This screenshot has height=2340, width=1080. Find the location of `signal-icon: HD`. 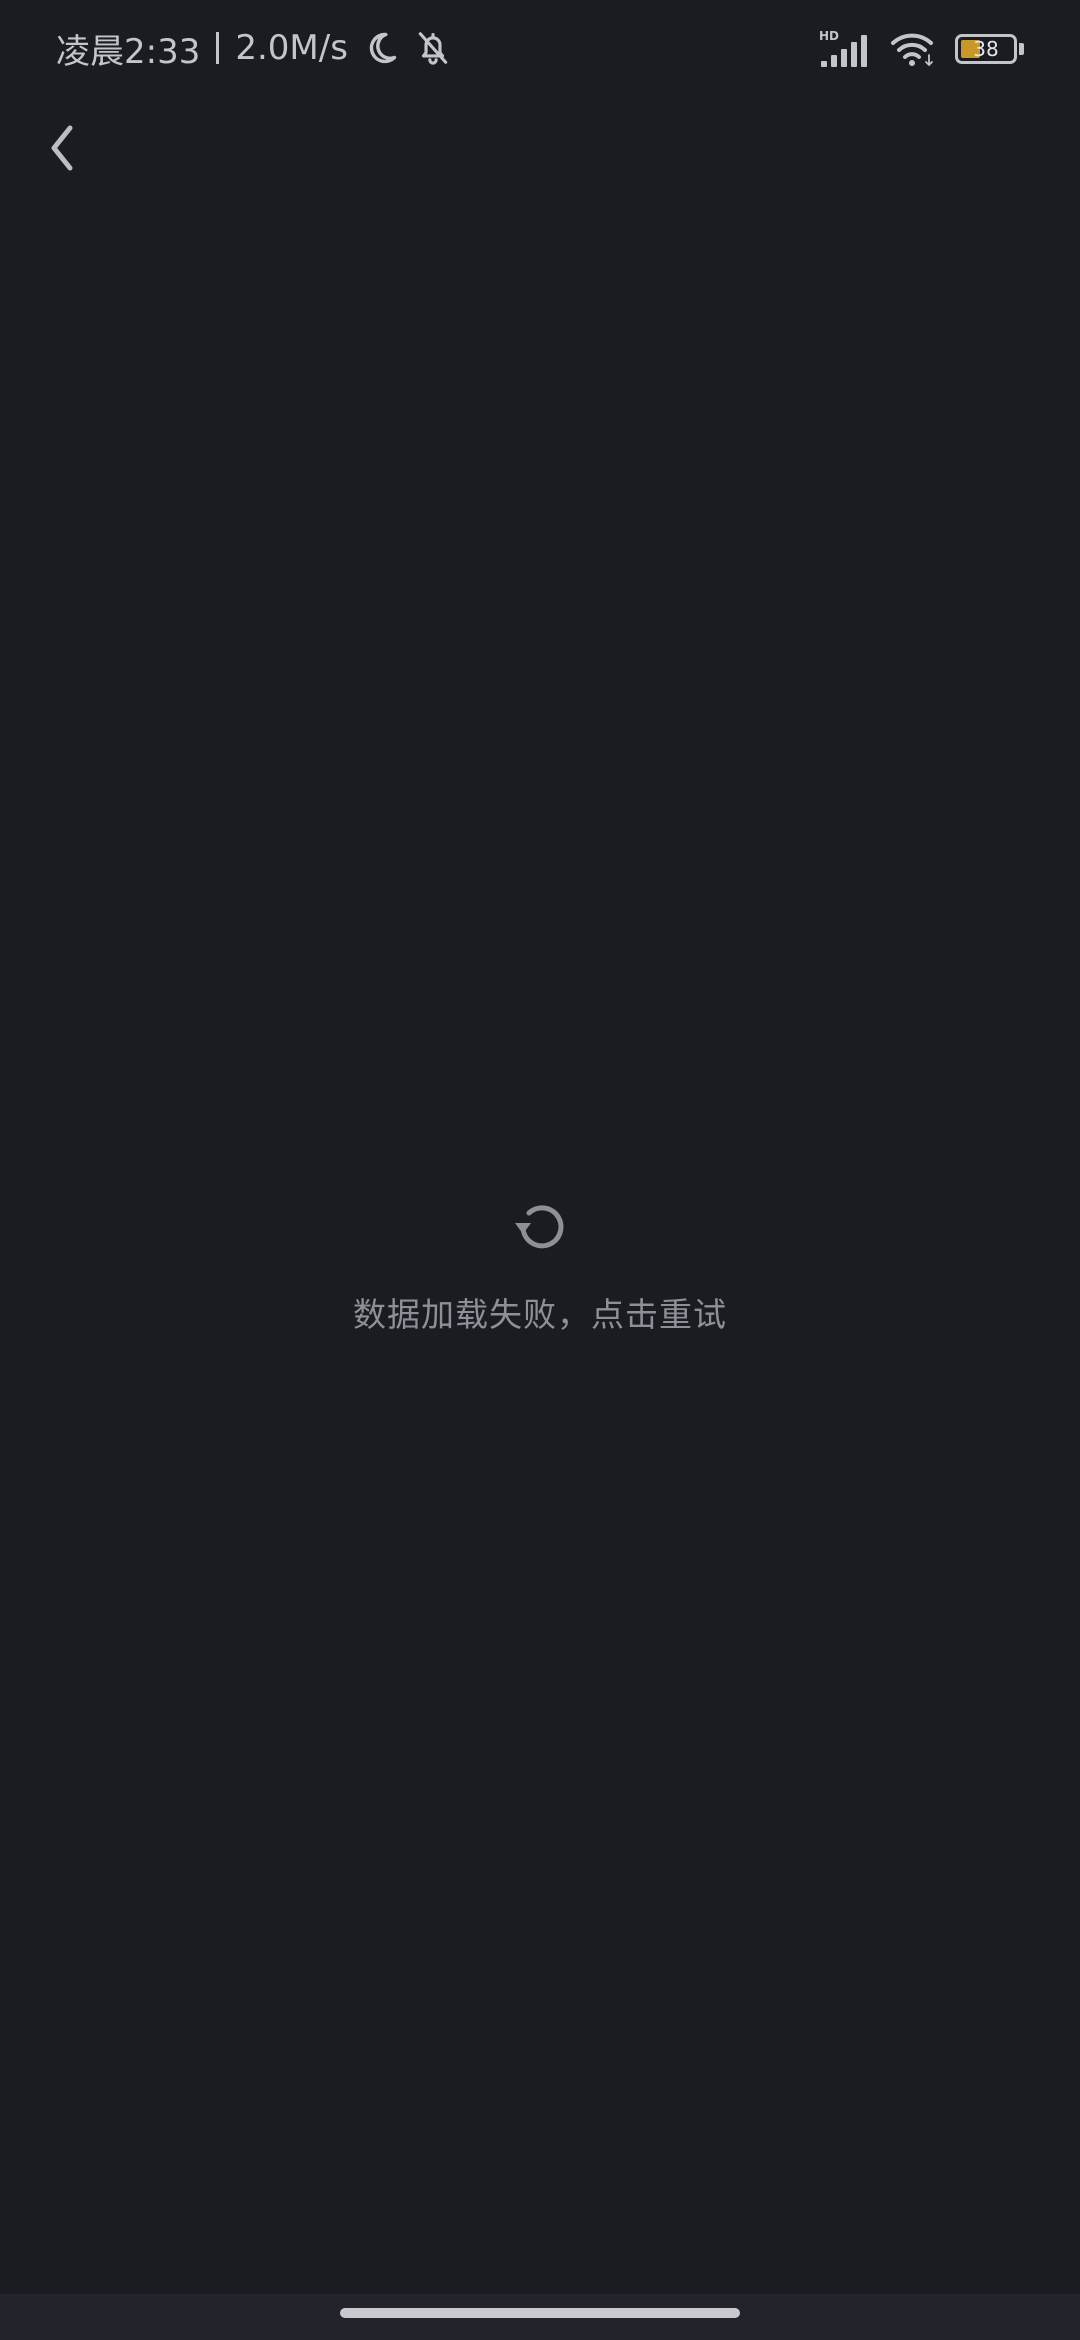

signal-icon: HD is located at coordinates (845, 49).